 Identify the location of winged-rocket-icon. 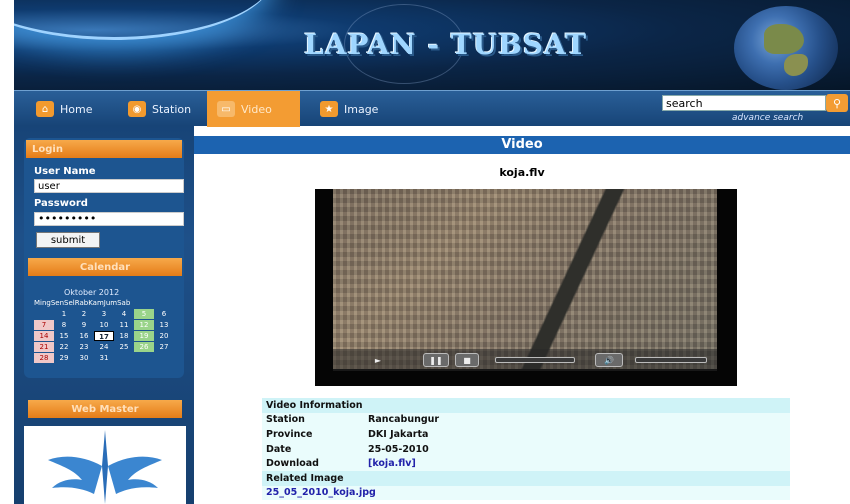
(105, 467).